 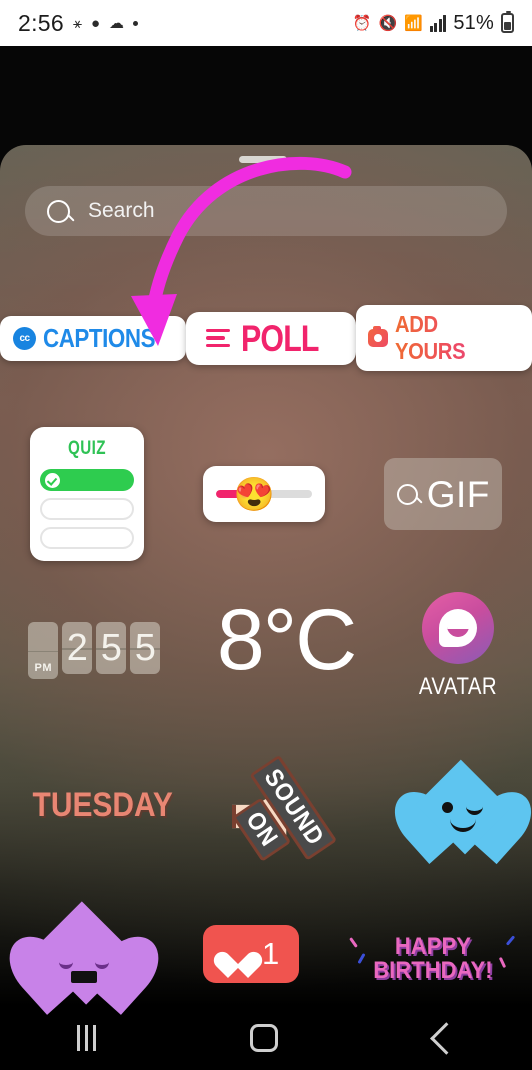 I want to click on dot-icon, so click(x=136, y=23).